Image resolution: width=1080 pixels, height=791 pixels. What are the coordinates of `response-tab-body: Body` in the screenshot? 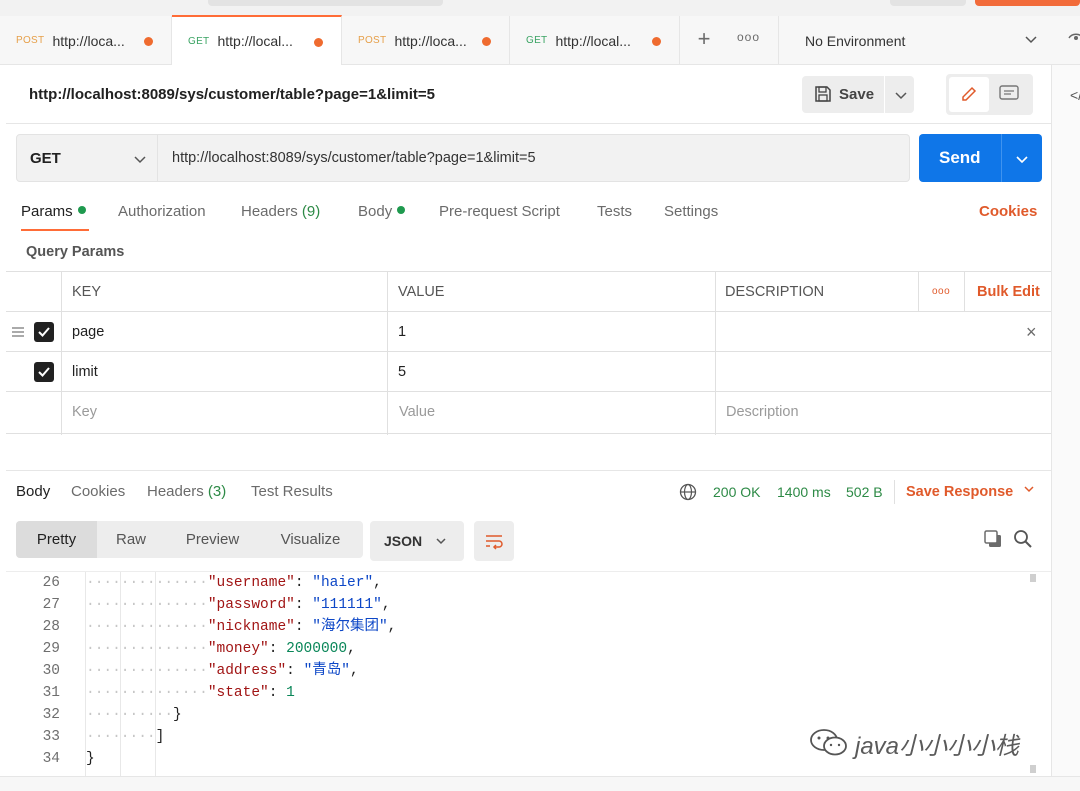 It's located at (33, 491).